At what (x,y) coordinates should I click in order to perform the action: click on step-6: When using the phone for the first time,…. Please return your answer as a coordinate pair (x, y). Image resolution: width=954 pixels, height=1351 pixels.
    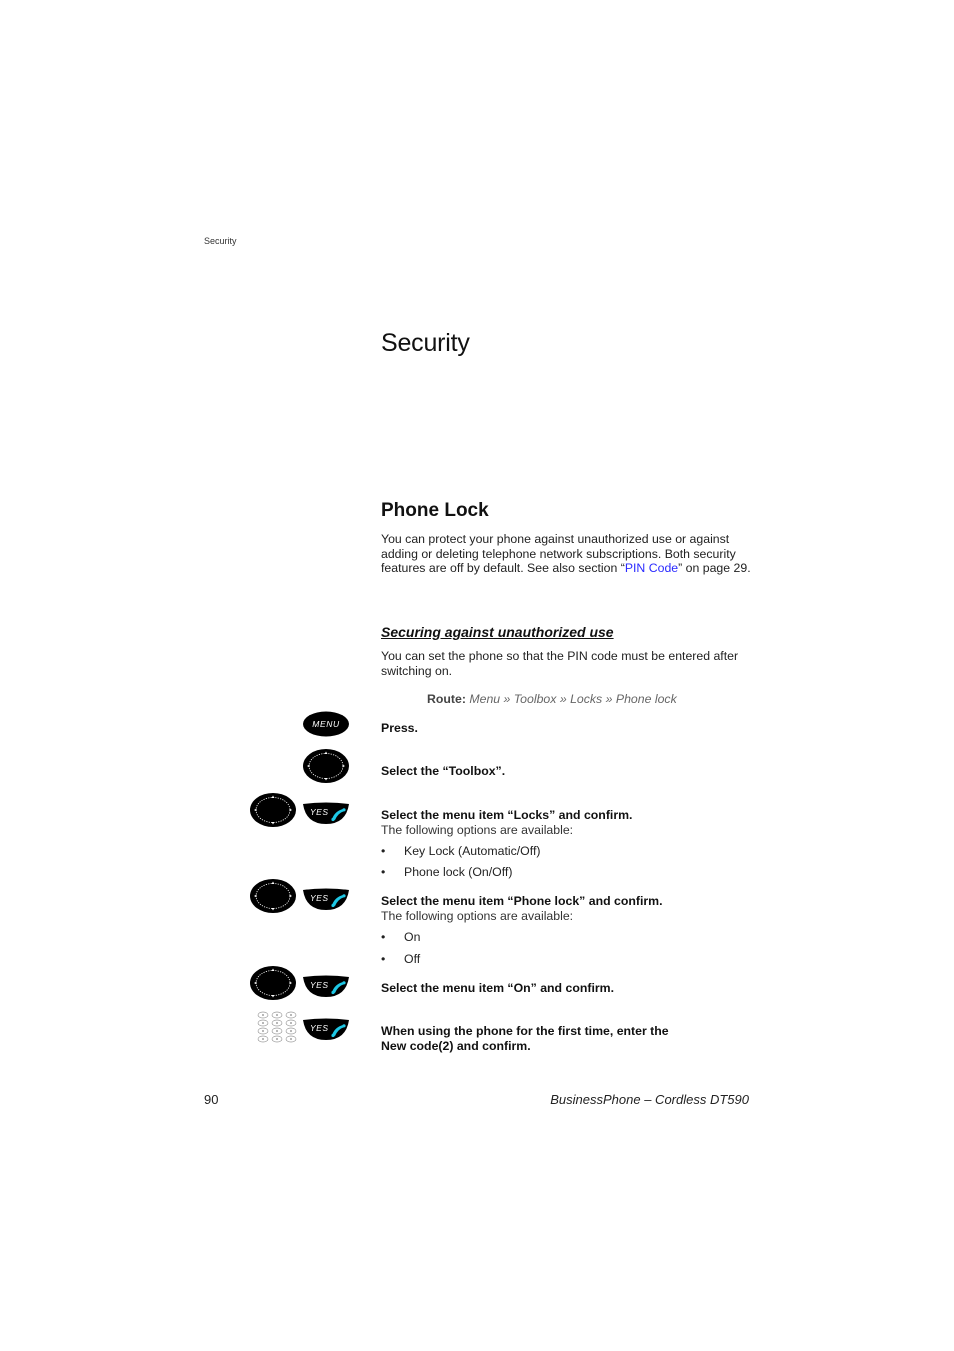
    Looking at the image, I should click on (571, 1039).